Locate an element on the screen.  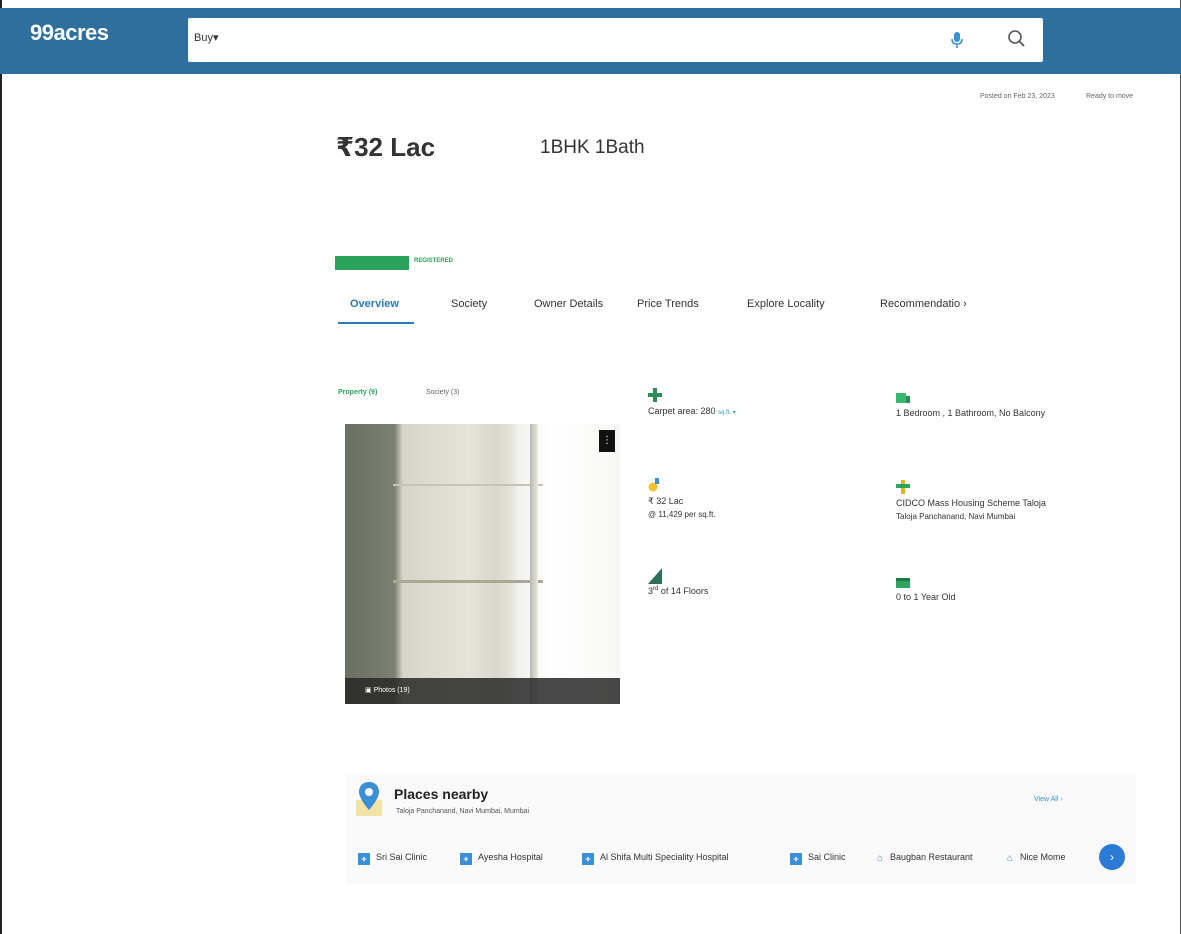
price-per-sqft-detail: @ 11,429 per sq.ft. is located at coordinates (682, 514).